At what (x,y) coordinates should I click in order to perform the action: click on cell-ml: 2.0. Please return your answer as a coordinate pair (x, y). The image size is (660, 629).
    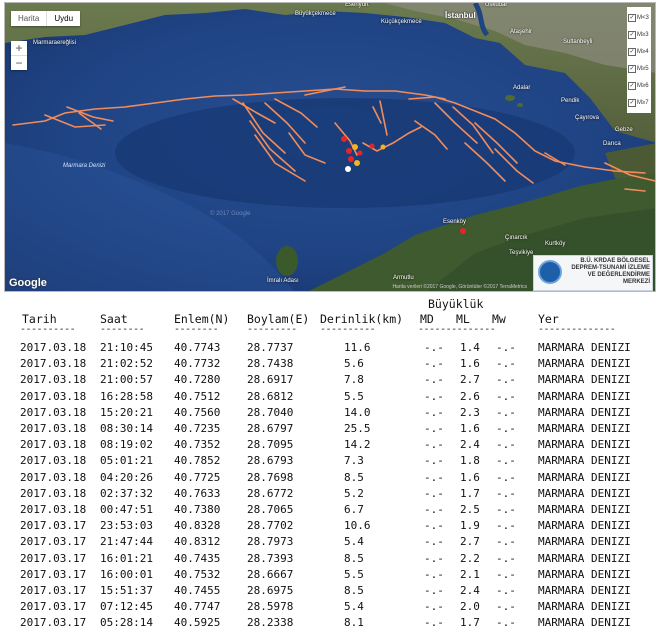
    Looking at the image, I should click on (470, 607).